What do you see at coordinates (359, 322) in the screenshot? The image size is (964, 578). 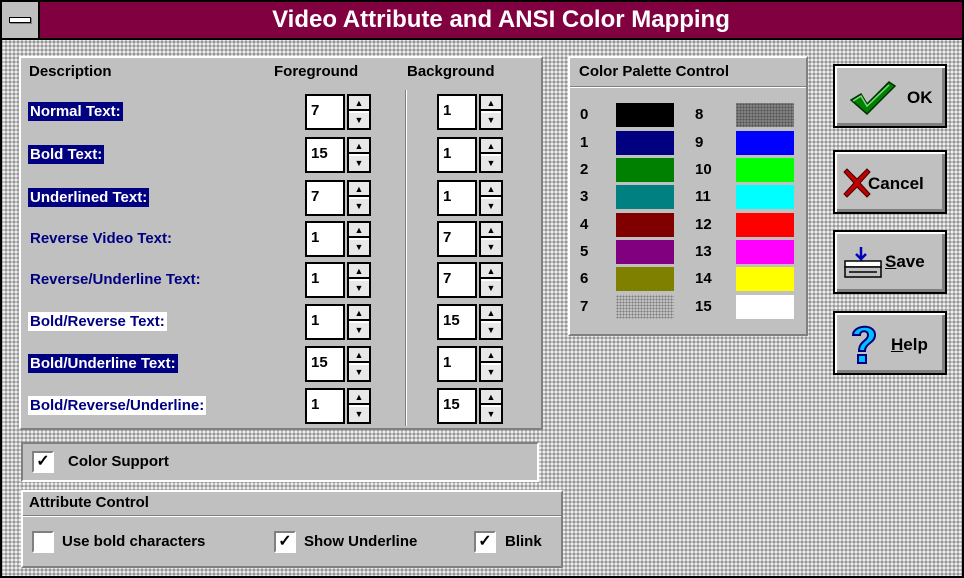 I see `spinner-arrows: ▲ ▼` at bounding box center [359, 322].